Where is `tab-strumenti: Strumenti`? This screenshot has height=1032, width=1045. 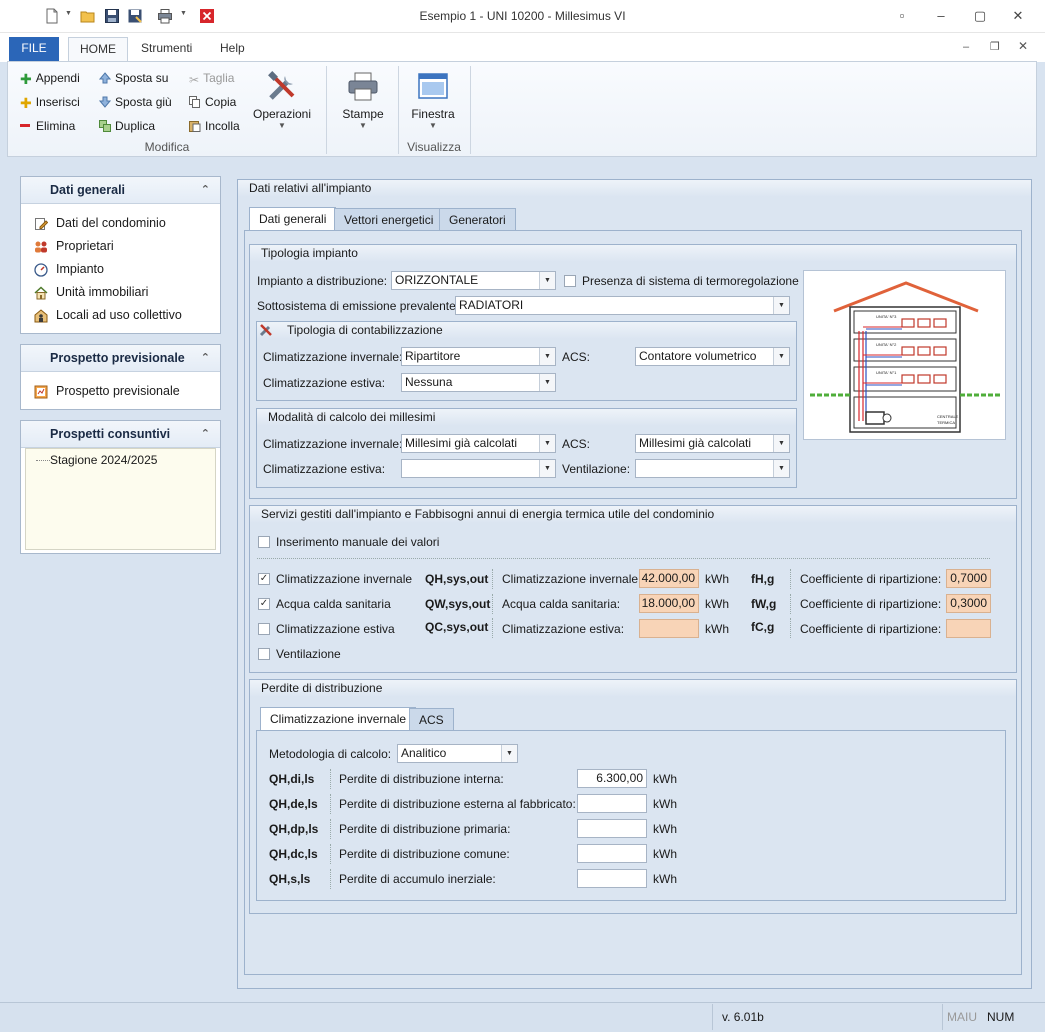 tab-strumenti: Strumenti is located at coordinates (166, 49).